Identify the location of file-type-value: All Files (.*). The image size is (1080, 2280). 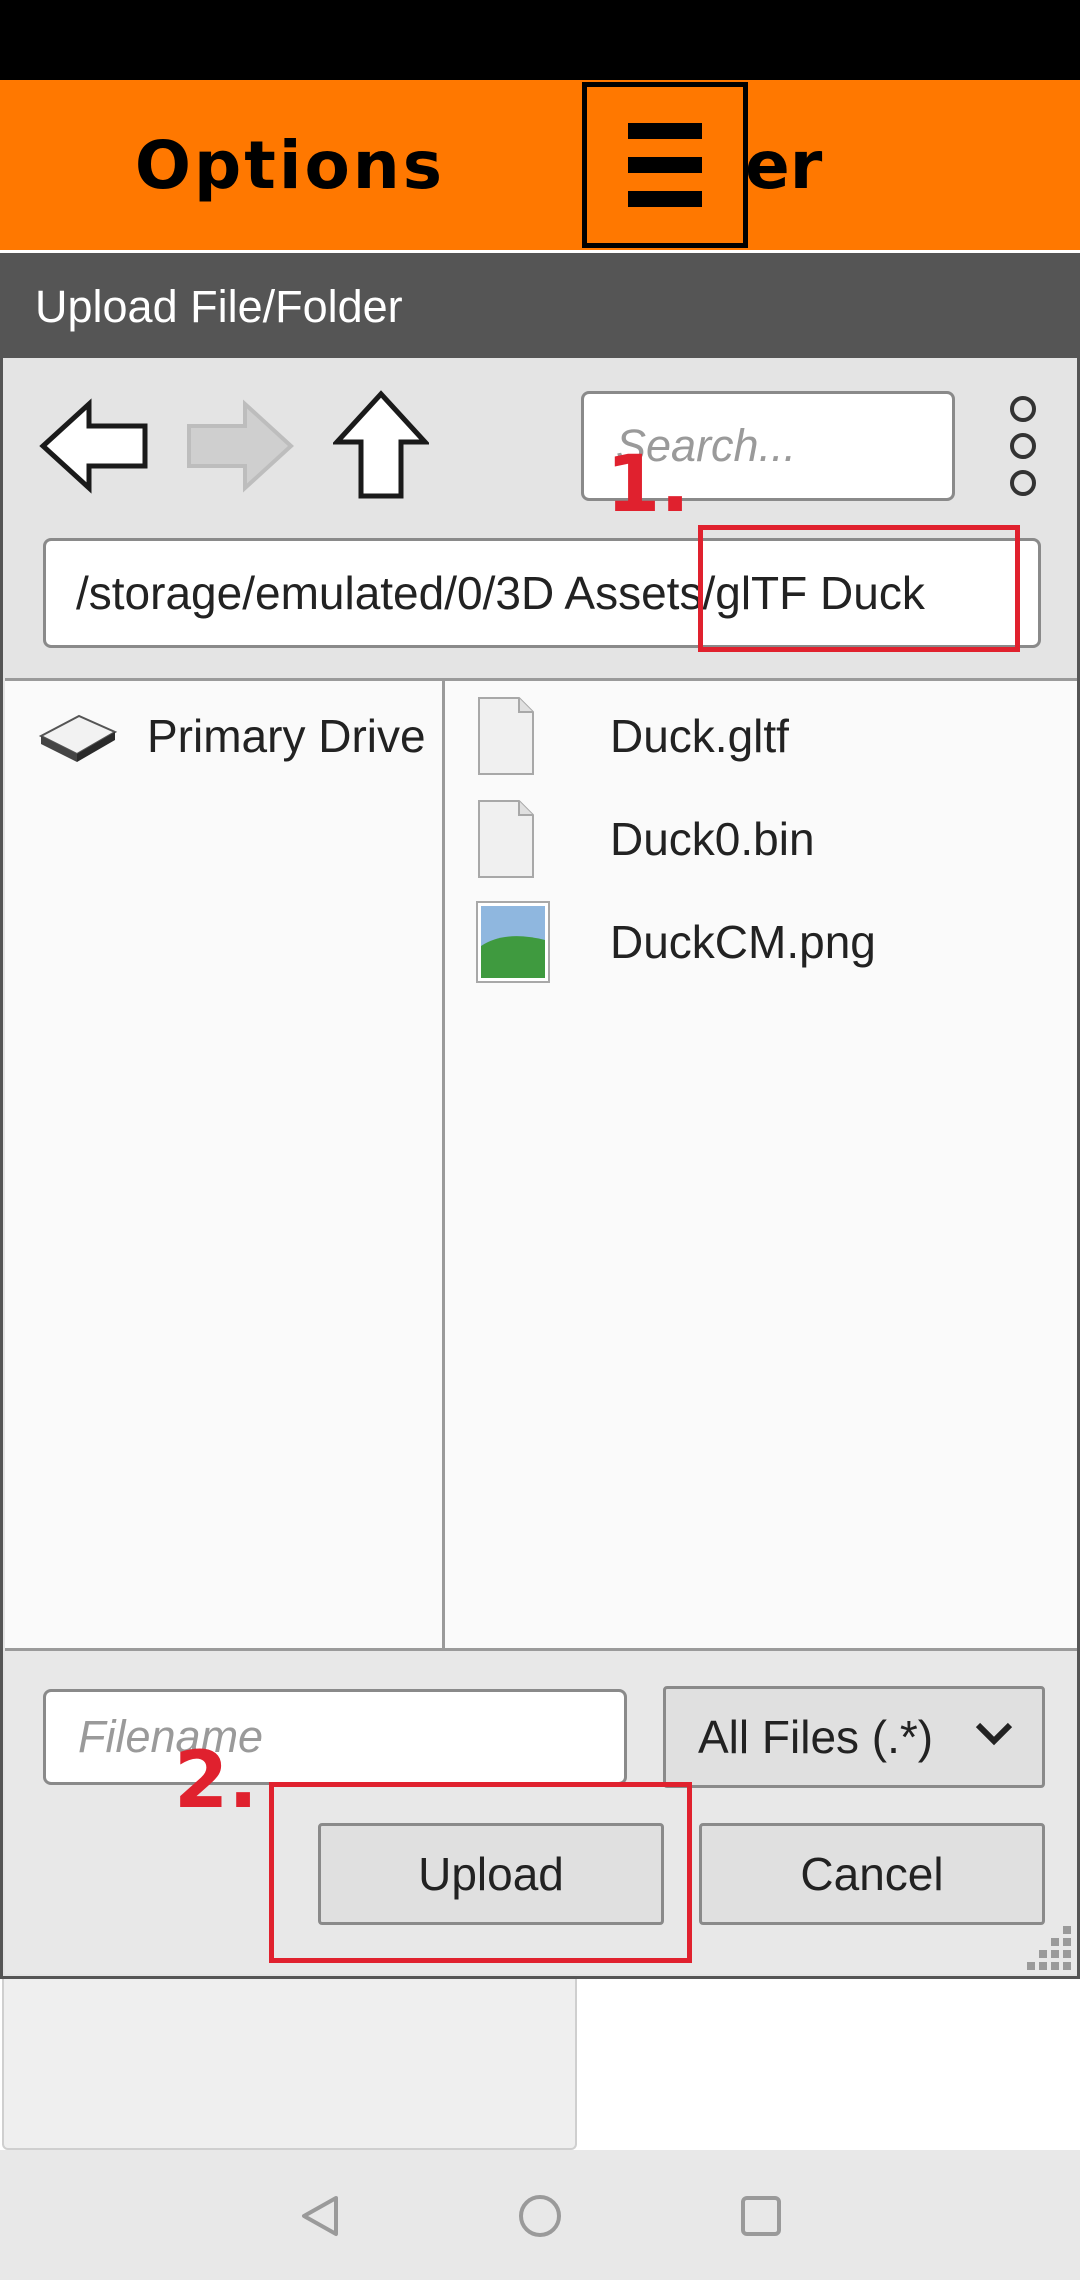
(816, 1737).